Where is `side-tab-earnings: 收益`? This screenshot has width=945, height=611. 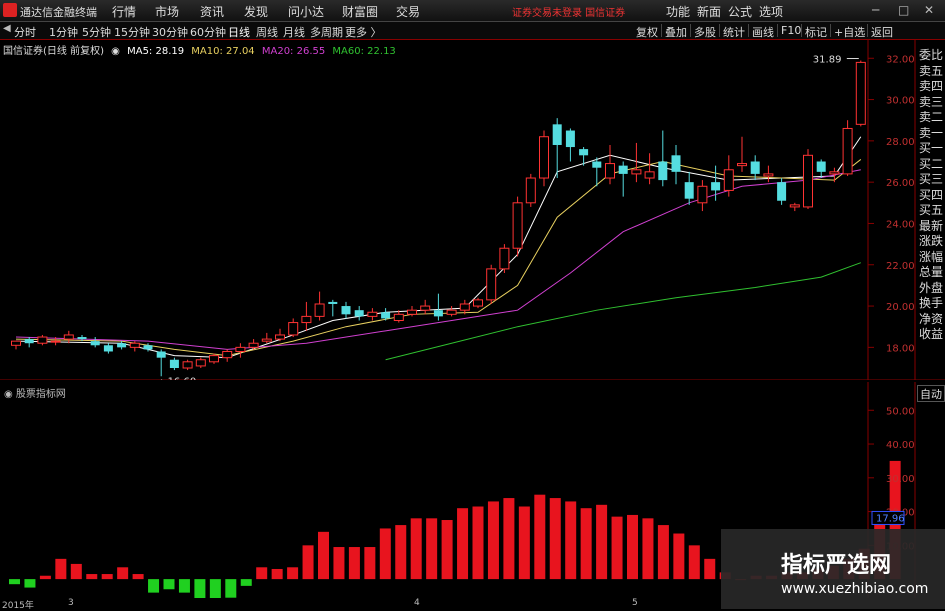
side-tab-earnings: 收益 is located at coordinates (931, 335).